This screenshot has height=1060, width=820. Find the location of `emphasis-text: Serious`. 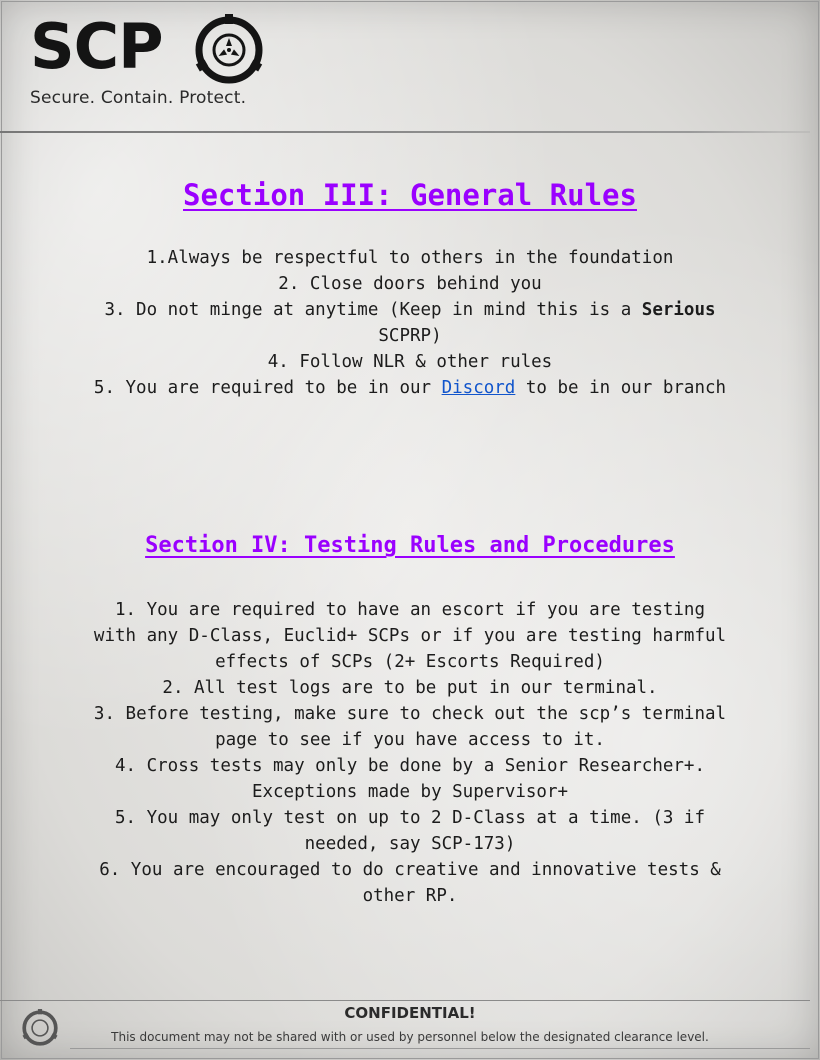

emphasis-text: Serious is located at coordinates (678, 310).